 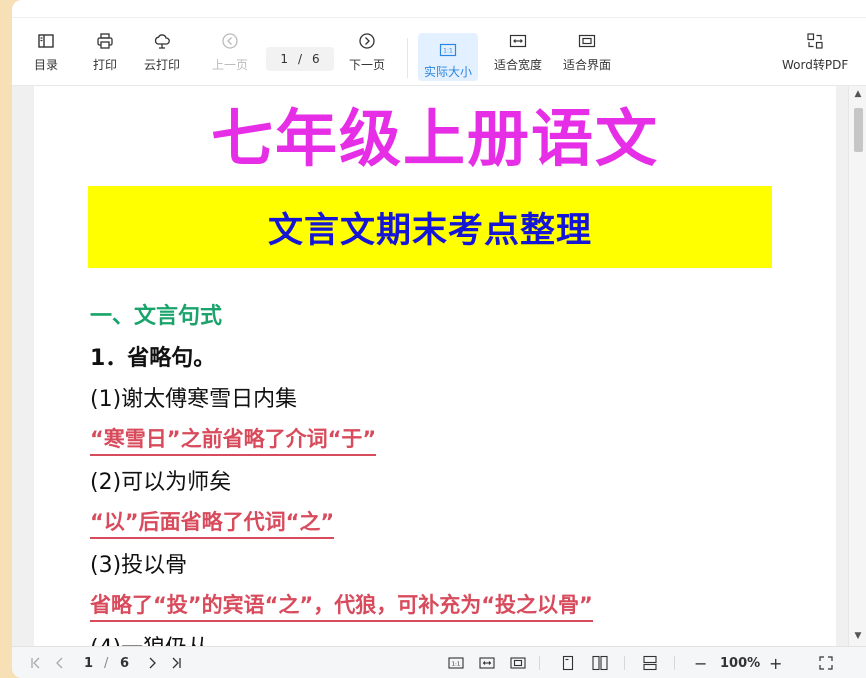 I want to click on status-bar: 1 / 6 1:1 − 100% +, so click(x=439, y=662).